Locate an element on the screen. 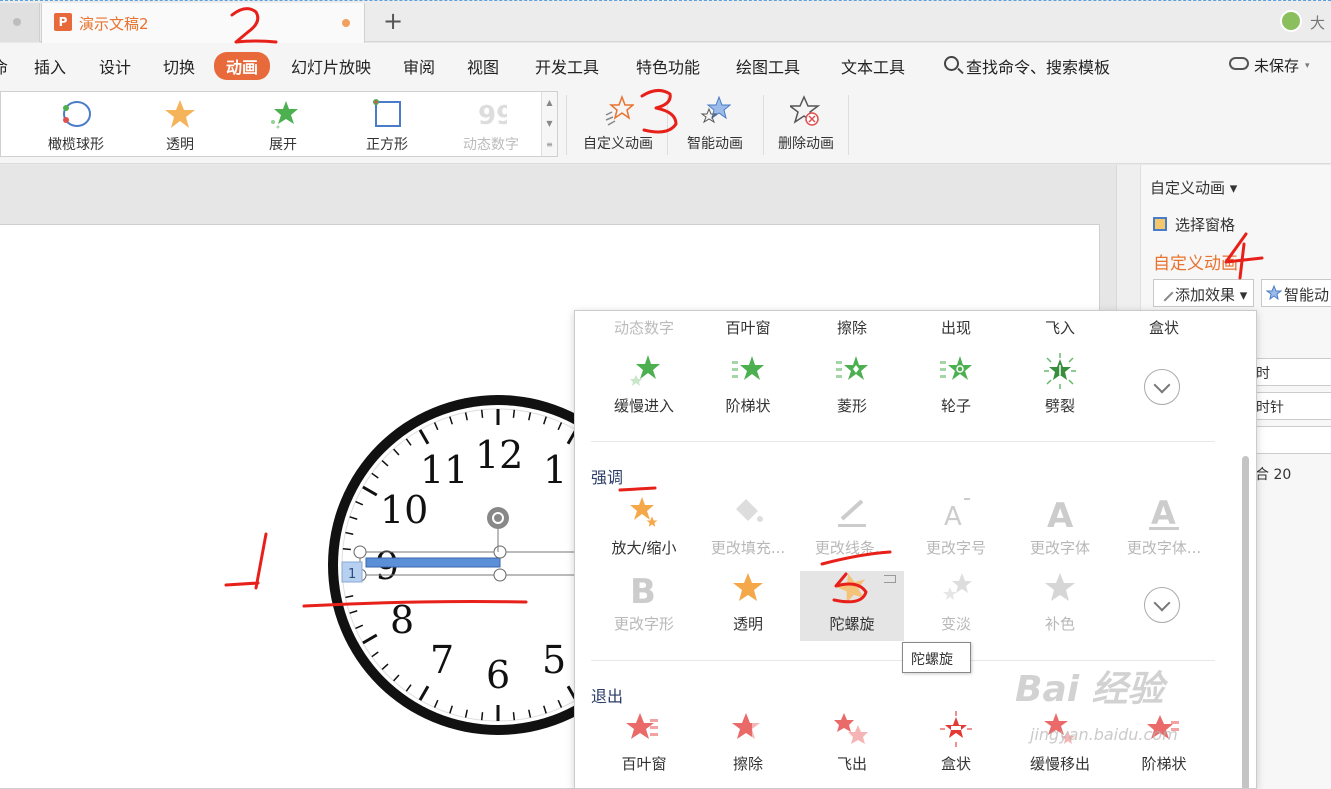  direction-field: 时针 is located at coordinates (1290, 406).